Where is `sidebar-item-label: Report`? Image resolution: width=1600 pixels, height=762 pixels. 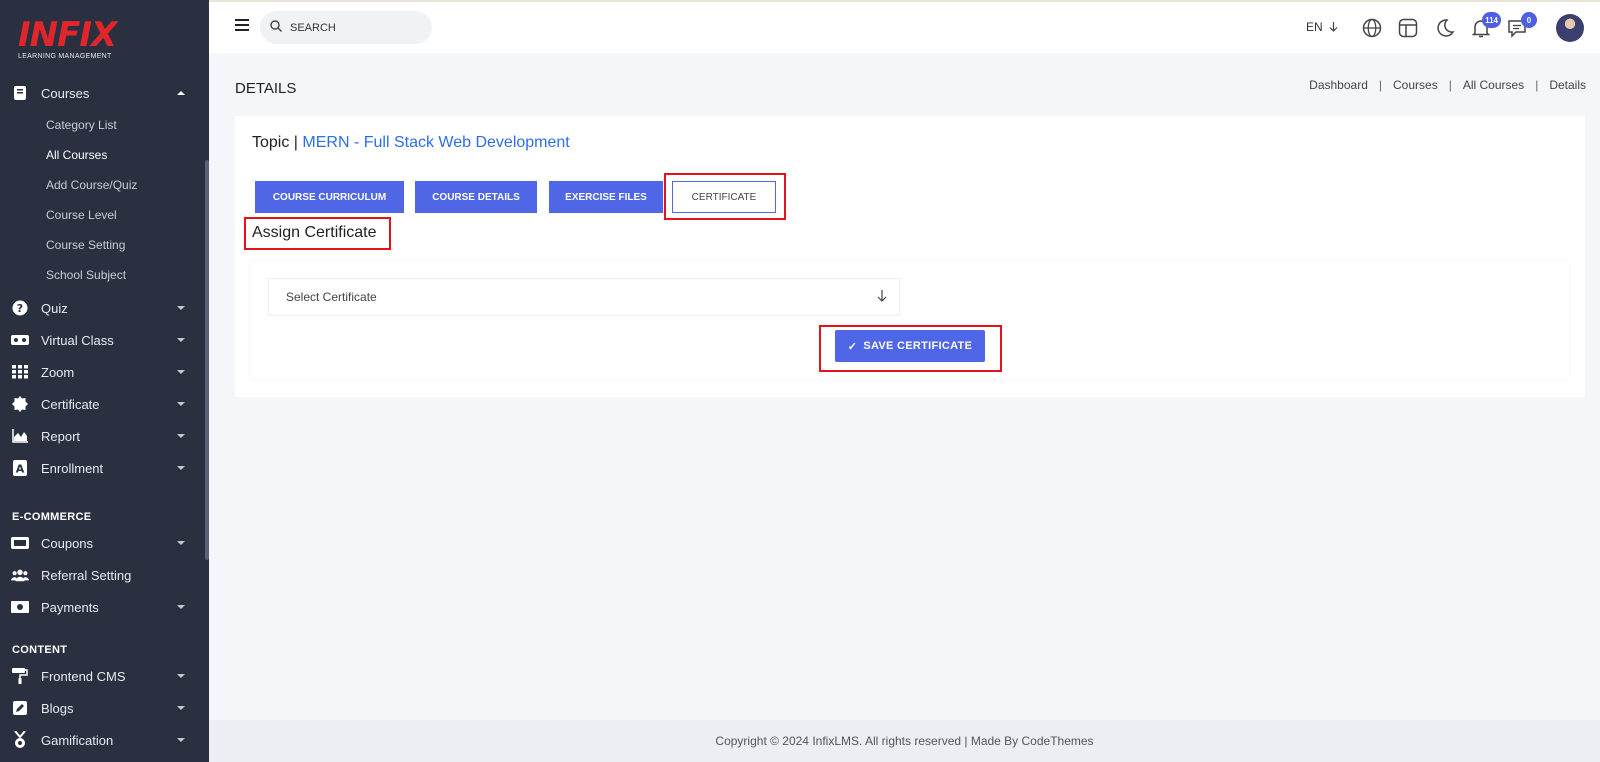
sidebar-item-label: Report is located at coordinates (61, 436).